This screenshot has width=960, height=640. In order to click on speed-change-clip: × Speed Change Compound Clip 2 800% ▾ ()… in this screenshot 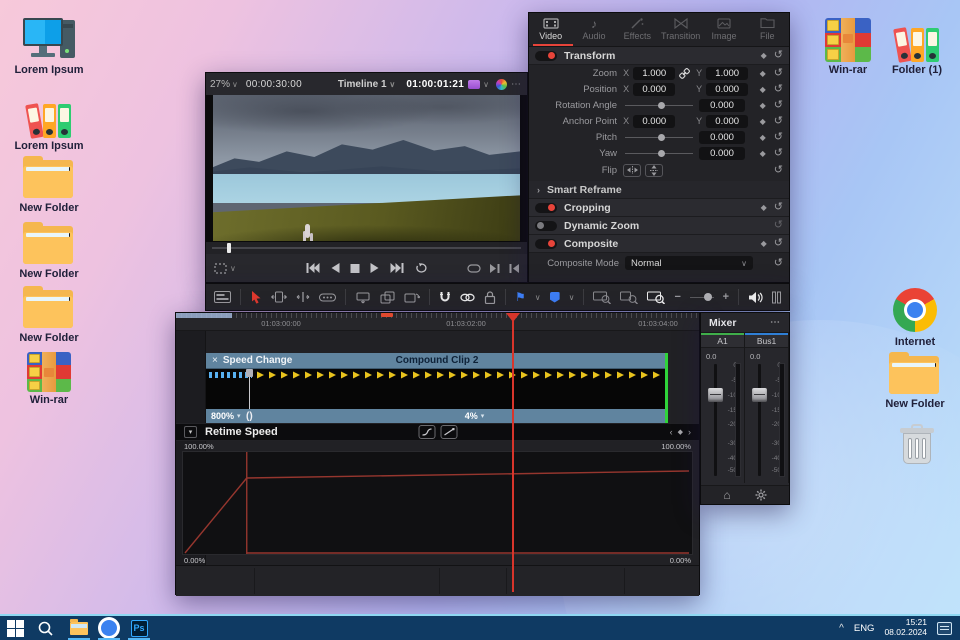, I will do `click(437, 388)`.